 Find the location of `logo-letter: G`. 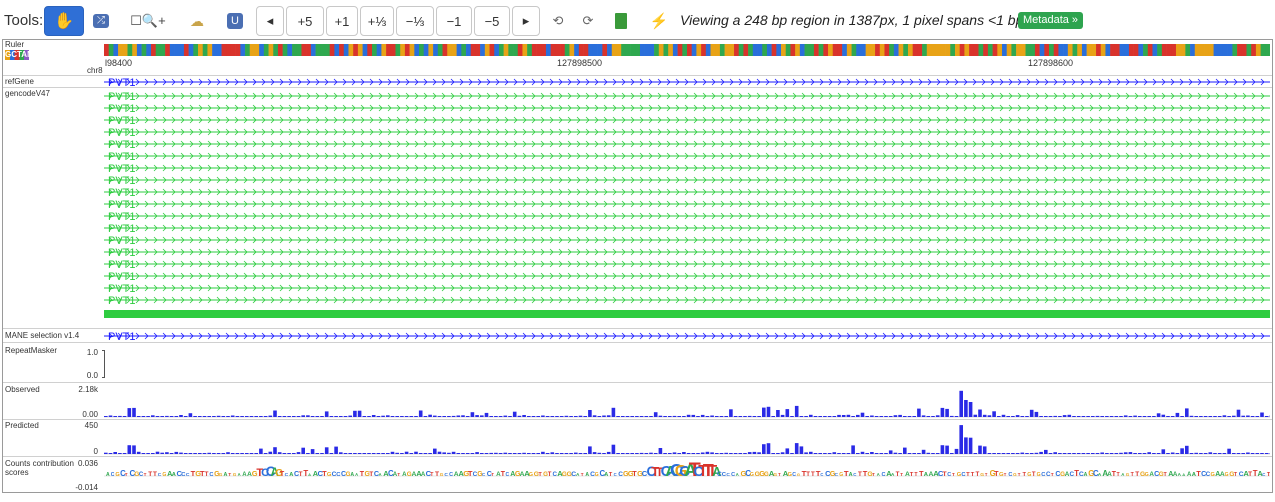

logo-letter: G is located at coordinates (775, 475).